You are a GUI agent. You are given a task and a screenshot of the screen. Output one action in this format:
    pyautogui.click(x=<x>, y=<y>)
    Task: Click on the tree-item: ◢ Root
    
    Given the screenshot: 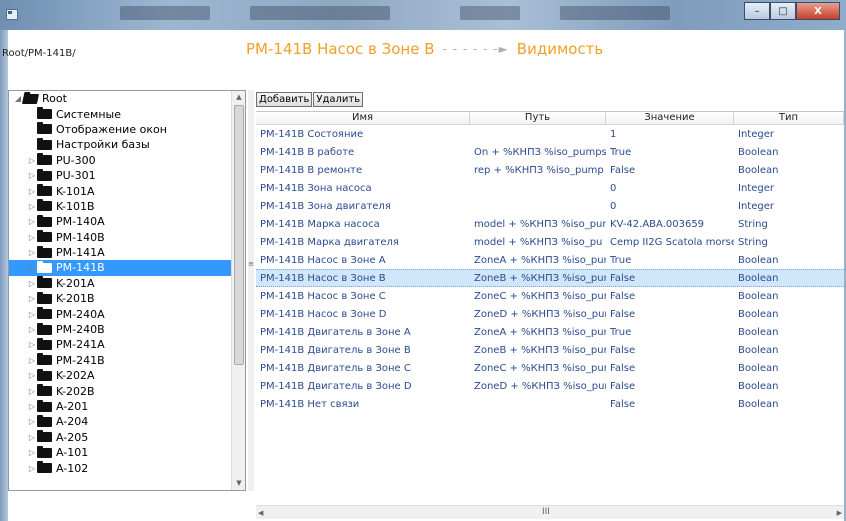 What is the action you would take?
    pyautogui.click(x=121, y=98)
    